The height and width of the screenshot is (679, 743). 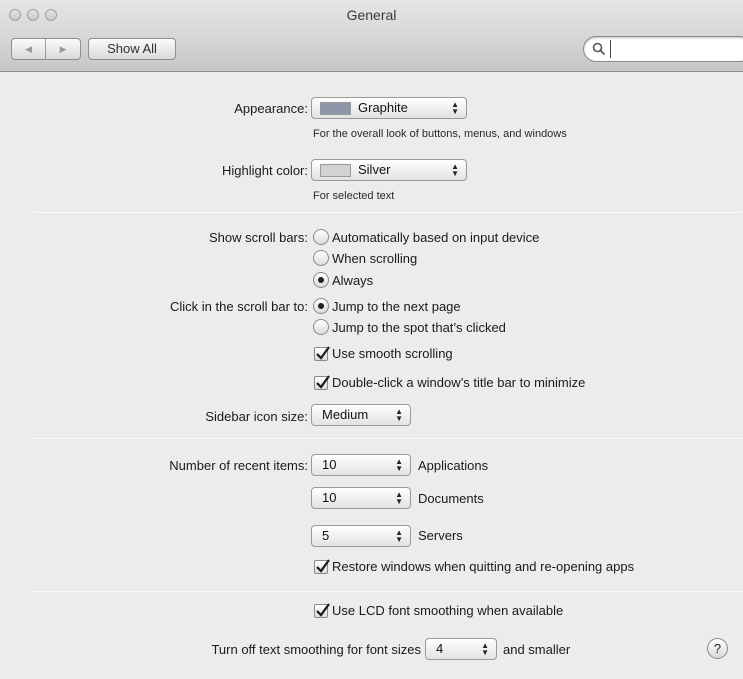 What do you see at coordinates (392, 353) in the screenshot?
I see `checkbox-label: Use smooth scrolling` at bounding box center [392, 353].